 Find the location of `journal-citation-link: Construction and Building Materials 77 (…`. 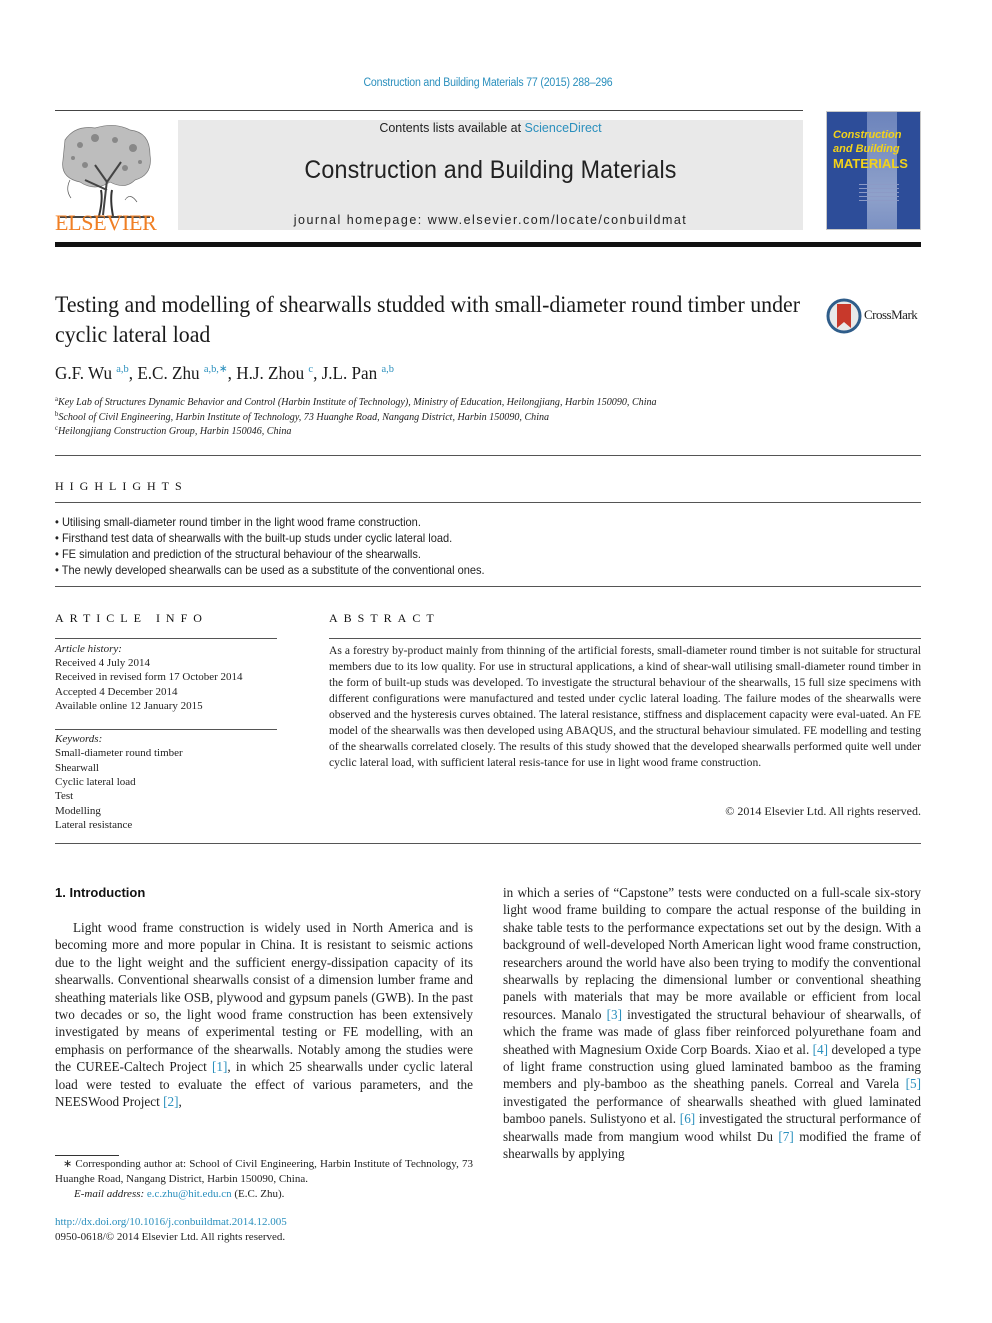

journal-citation-link: Construction and Building Materials 77 (… is located at coordinates (488, 83).